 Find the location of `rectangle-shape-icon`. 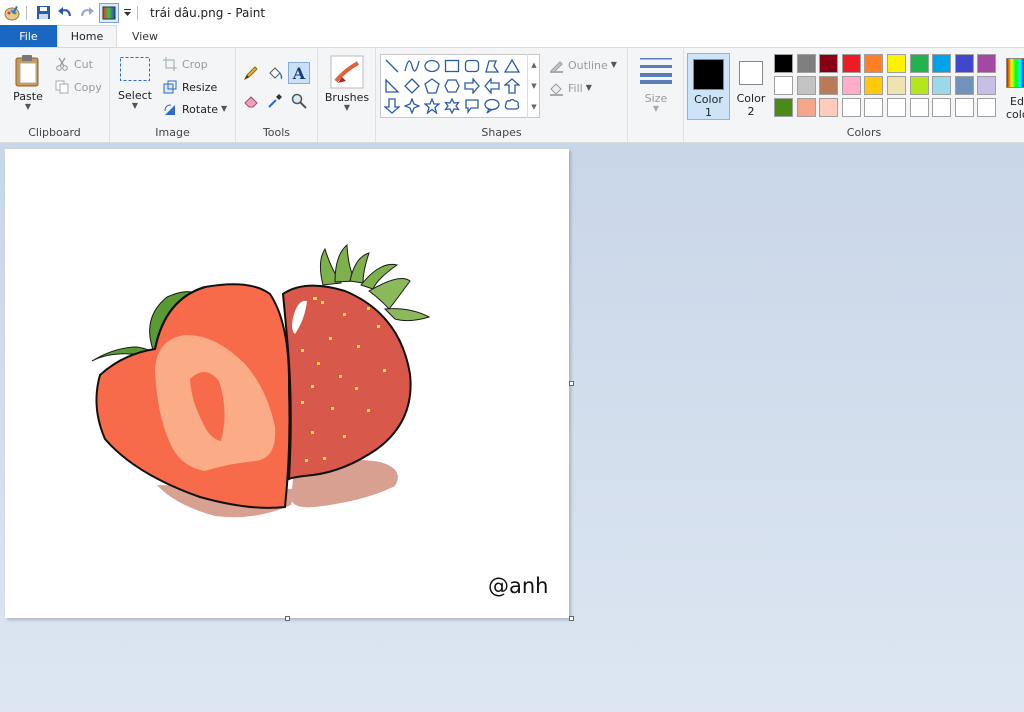

rectangle-shape-icon is located at coordinates (452, 65).